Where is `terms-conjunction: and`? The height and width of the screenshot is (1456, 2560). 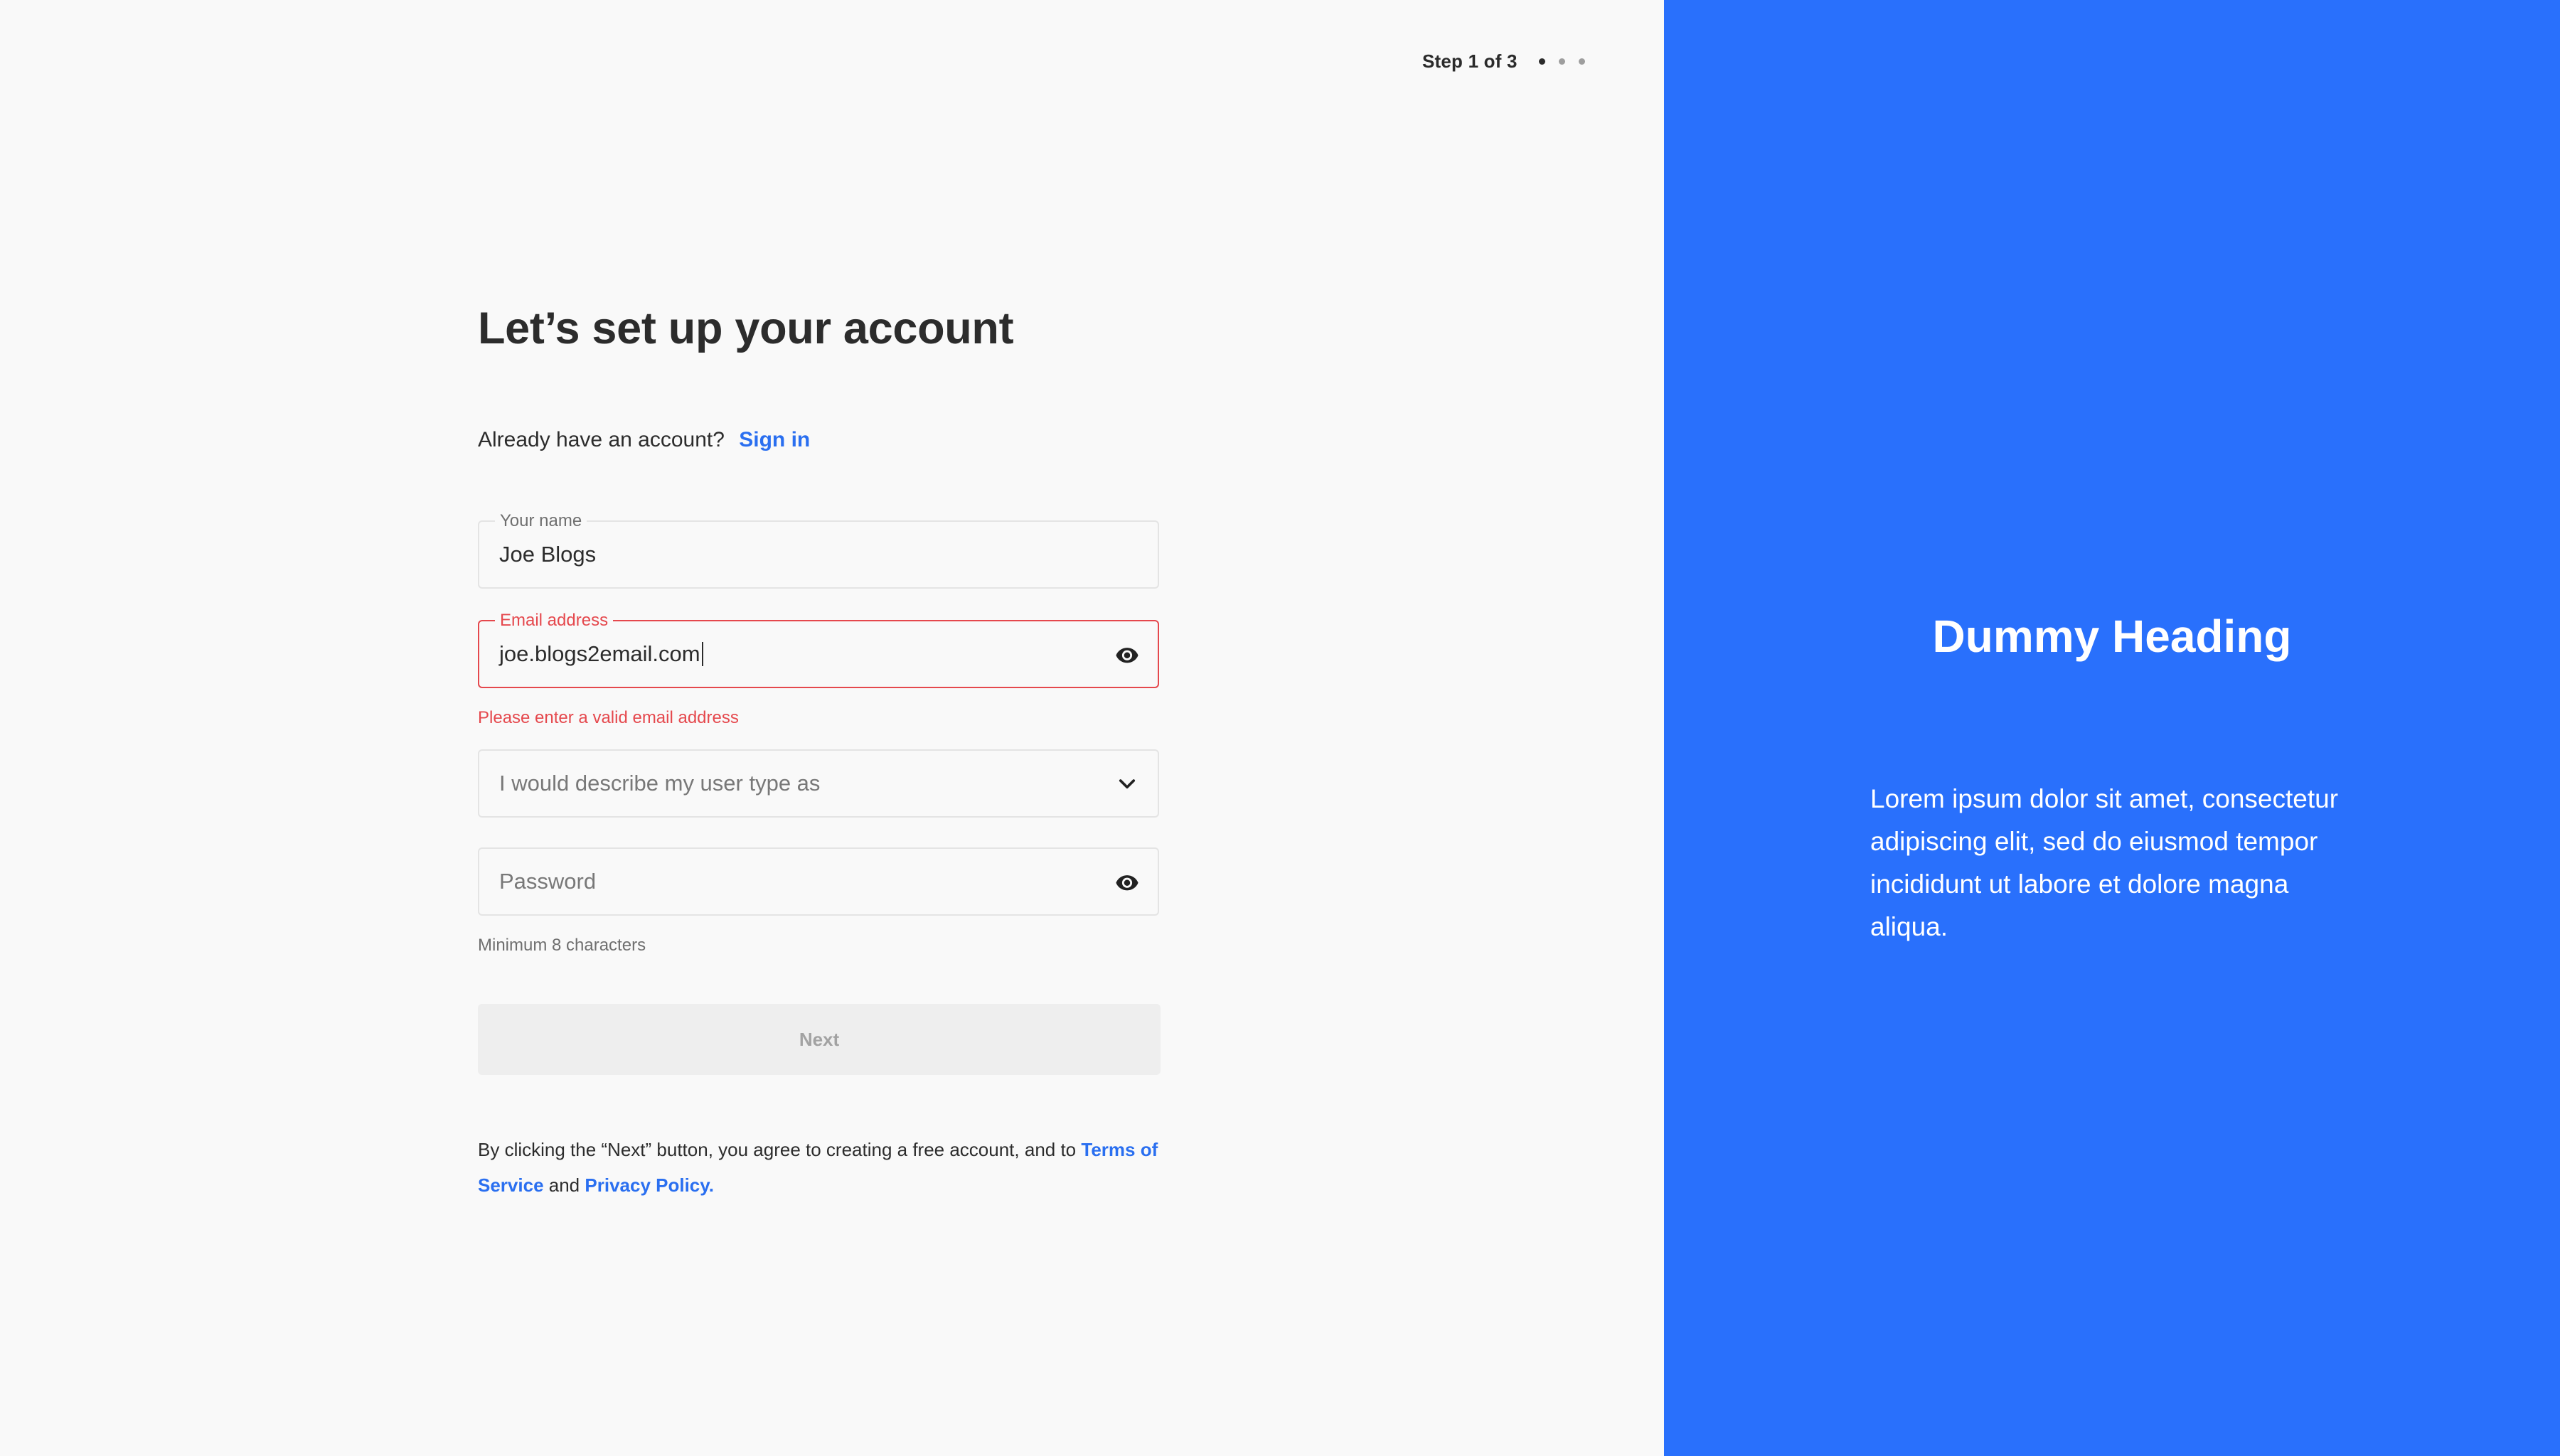
terms-conjunction: and is located at coordinates (564, 1185).